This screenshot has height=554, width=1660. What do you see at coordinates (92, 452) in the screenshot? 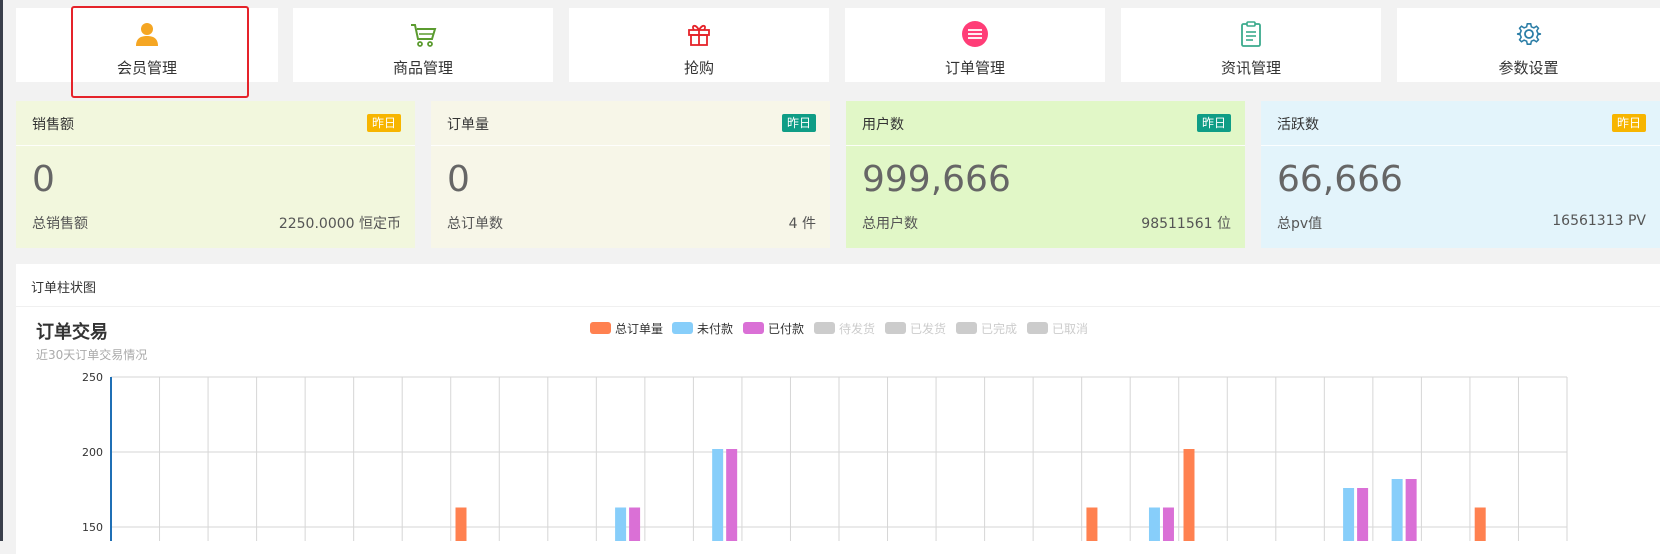
I see `y-tick-label: 200` at bounding box center [92, 452].